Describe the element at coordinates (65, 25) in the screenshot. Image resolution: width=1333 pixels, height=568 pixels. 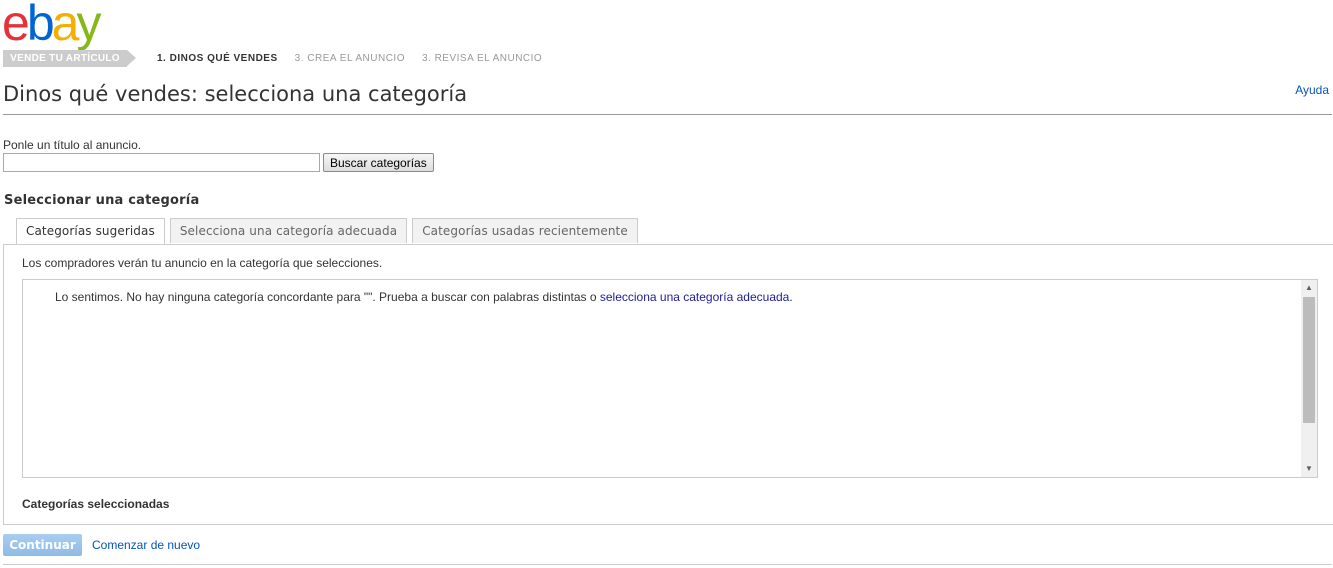
I see `logo-letter-a: a` at that location.